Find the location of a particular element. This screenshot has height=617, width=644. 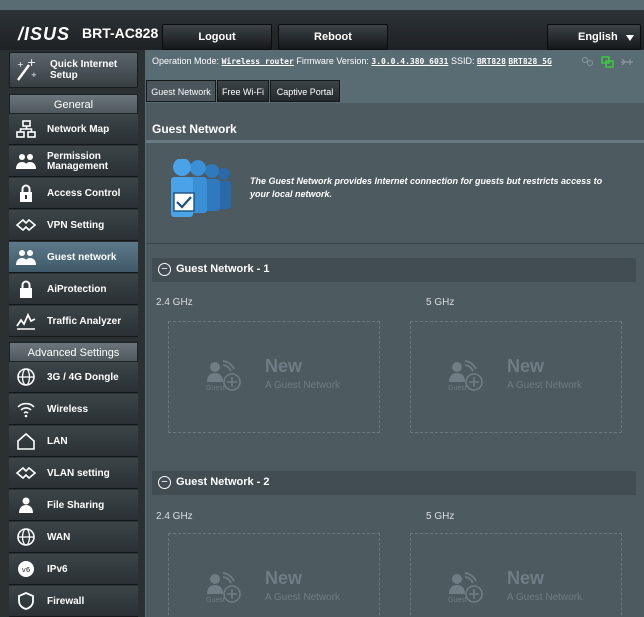

sidebar-item-dongle: 3G / 4G Dongle is located at coordinates (73, 377).